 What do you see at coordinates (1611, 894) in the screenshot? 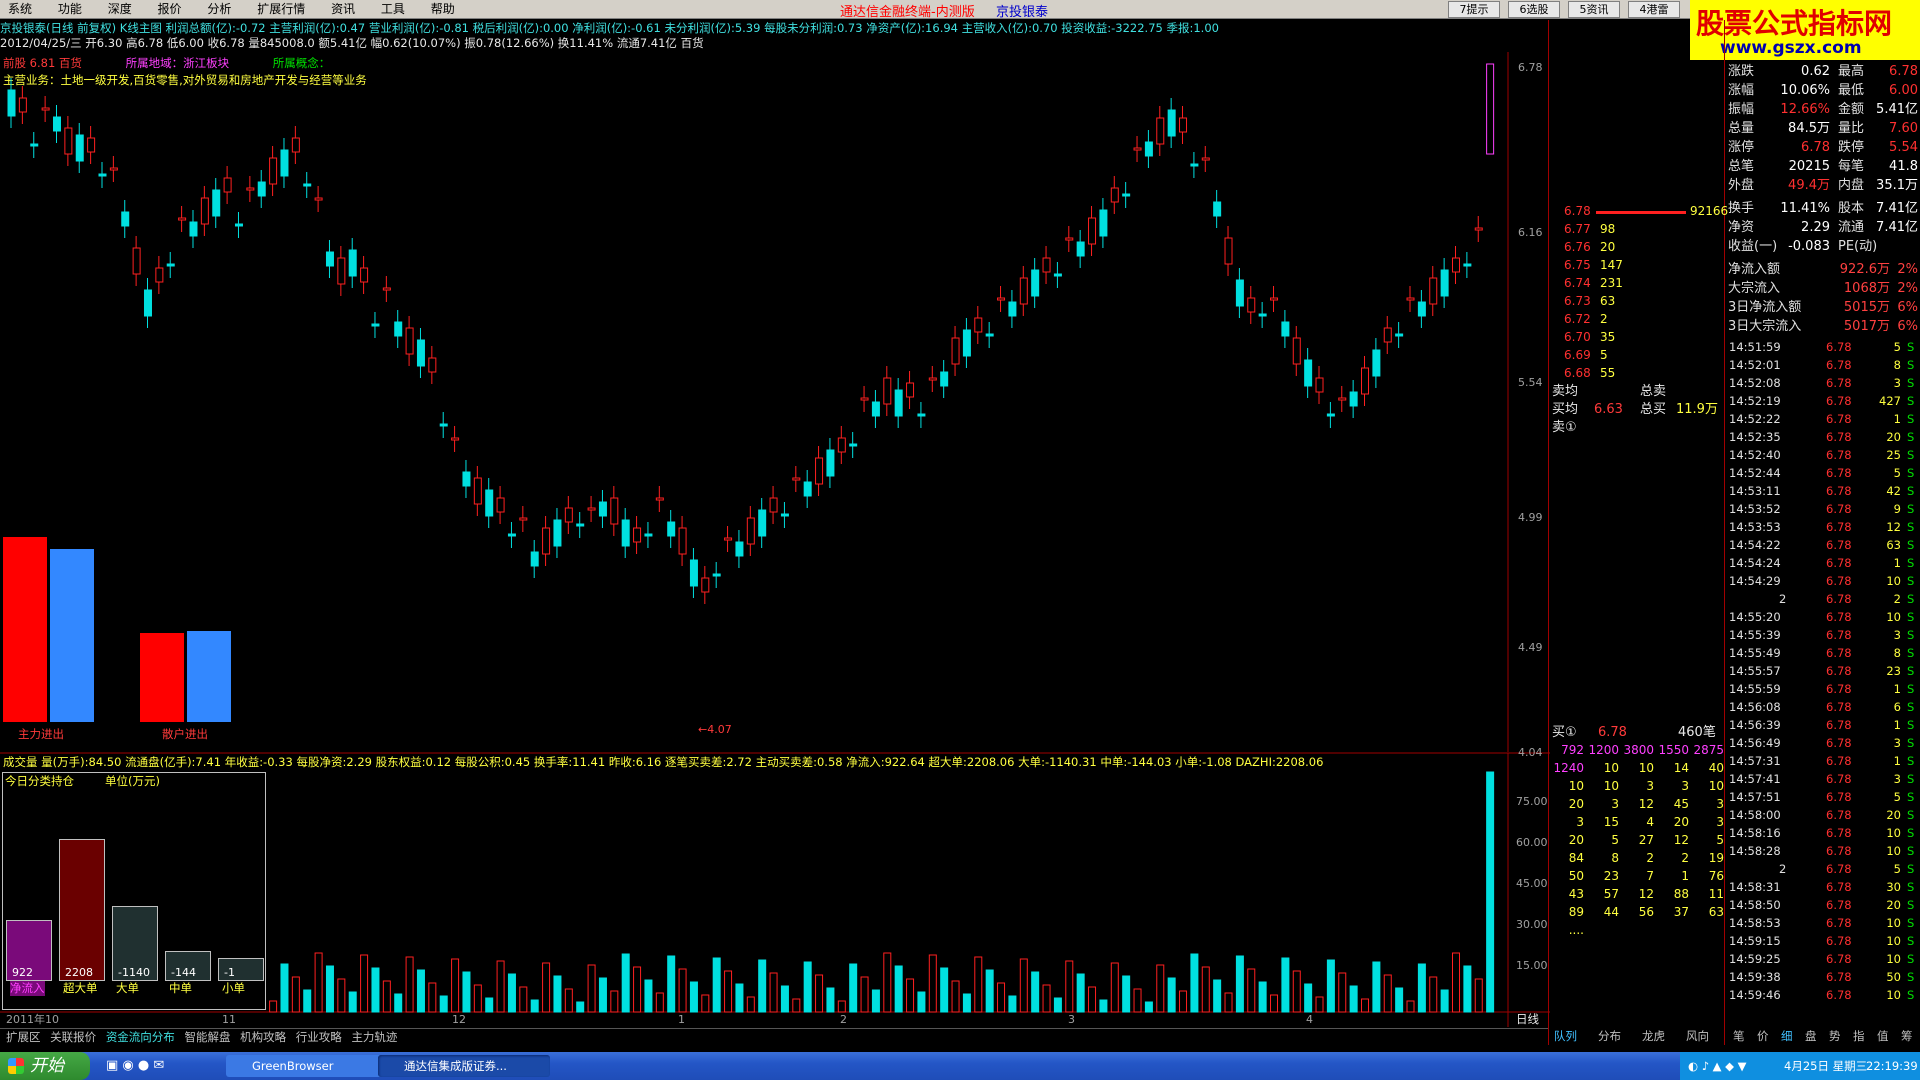
I see `queue-cell: 57` at bounding box center [1611, 894].